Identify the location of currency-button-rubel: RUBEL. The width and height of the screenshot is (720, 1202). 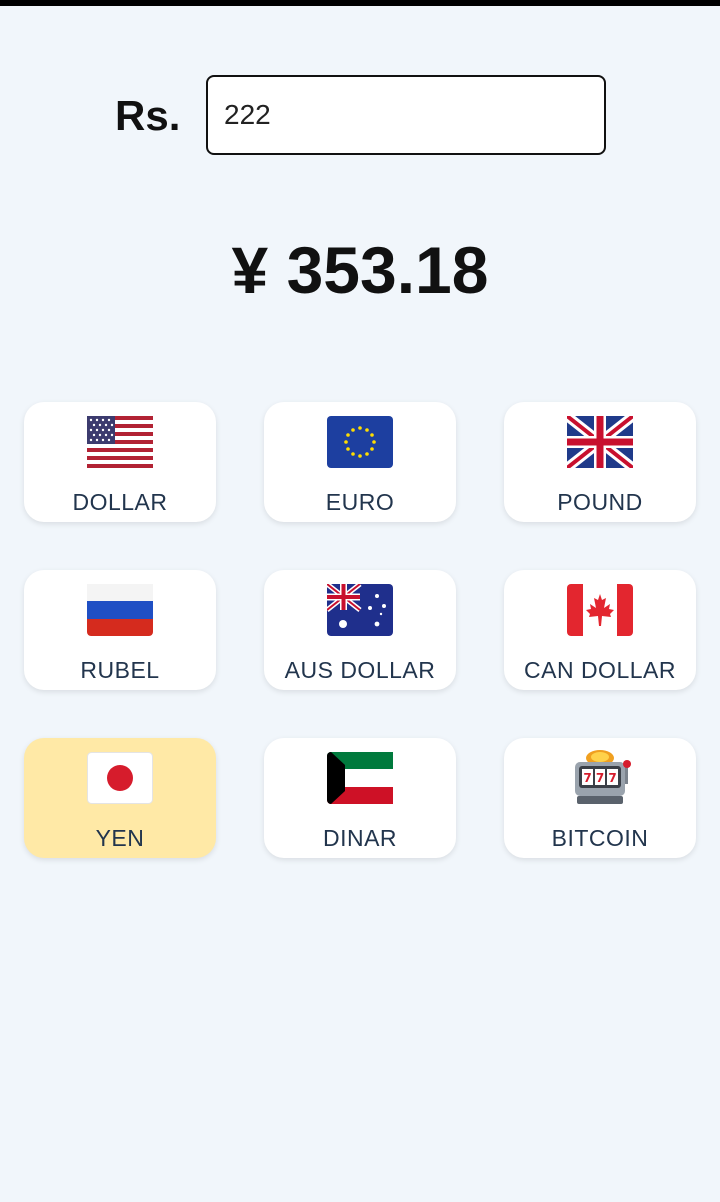
(120, 630).